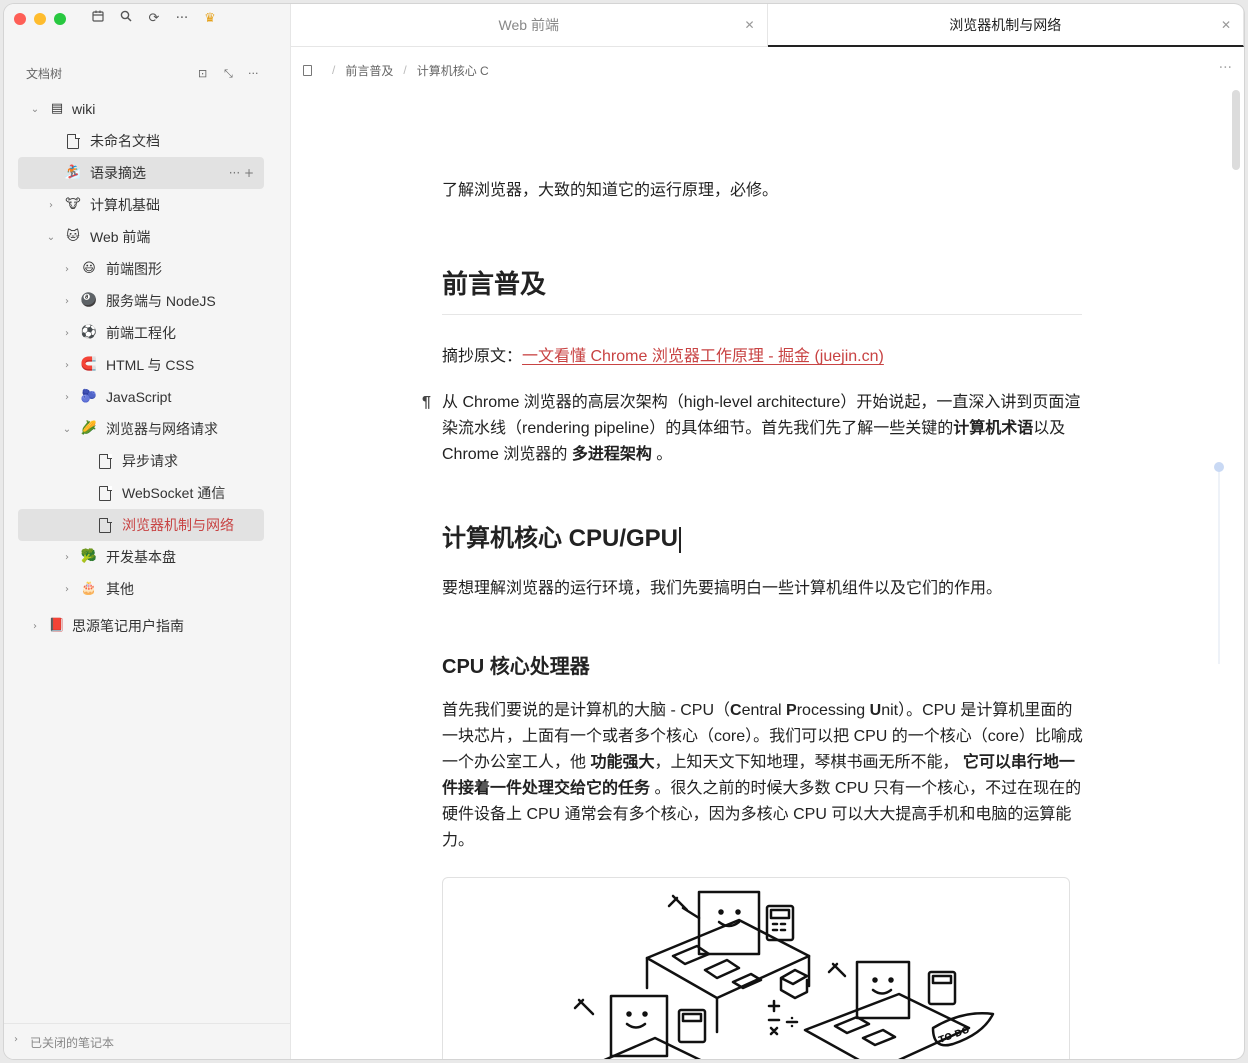 Image resolution: width=1248 pixels, height=1063 pixels. What do you see at coordinates (762, 589) in the screenshot?
I see `environment-paragraph: 要想理解浏览器的运行环境，我们先要搞明白一些计算机组件以及它们的作用。` at bounding box center [762, 589].